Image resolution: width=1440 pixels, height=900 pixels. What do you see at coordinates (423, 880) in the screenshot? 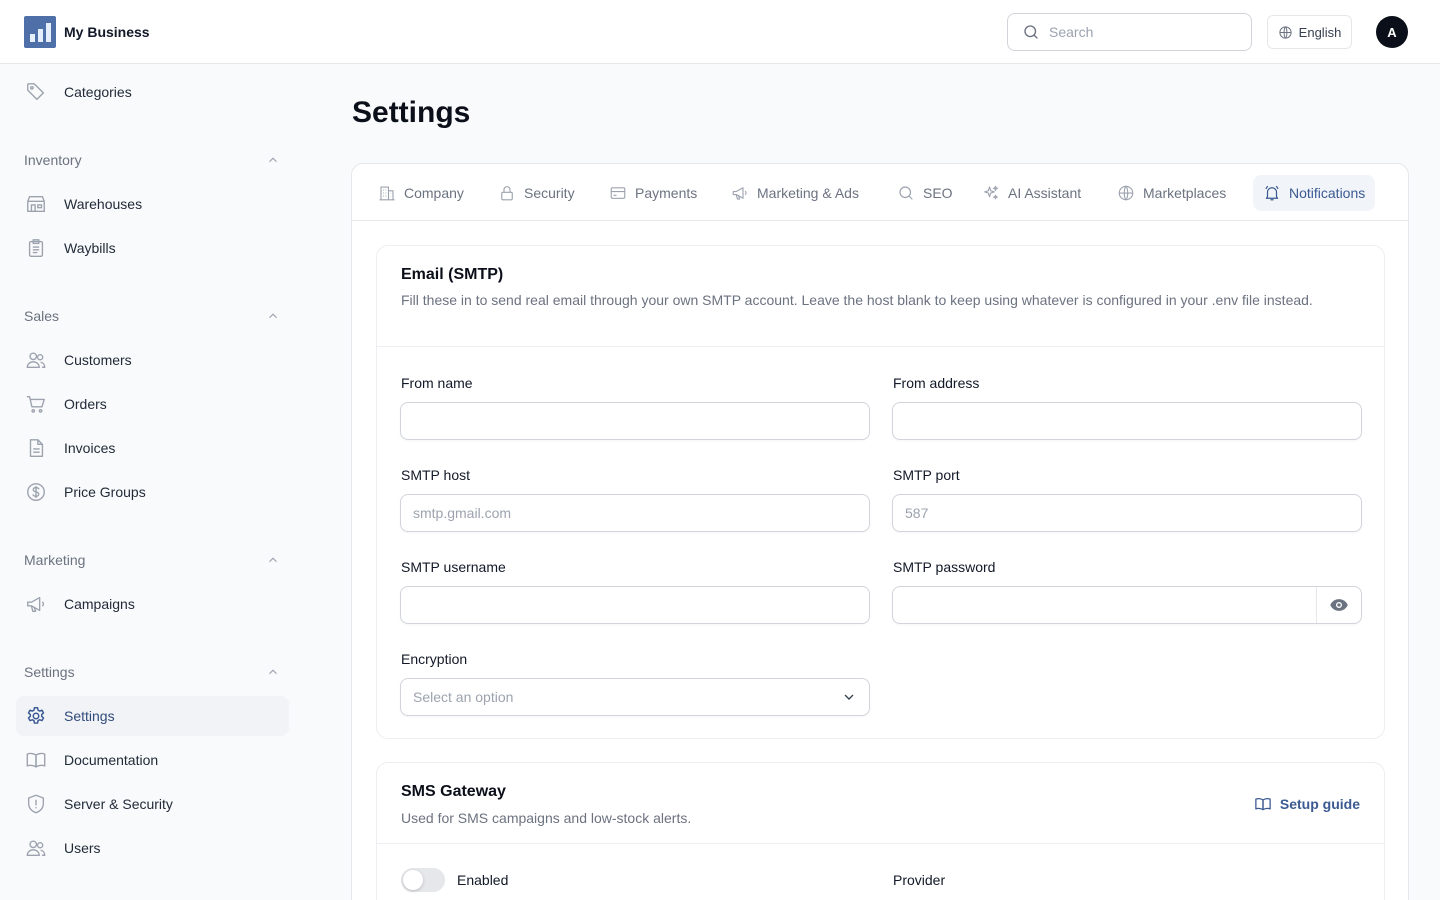
I see `sms-enabled-toggle` at bounding box center [423, 880].